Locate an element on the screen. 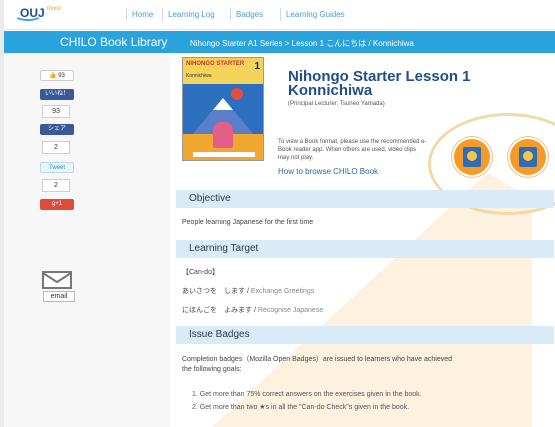 This screenshot has height=427, width=555. book-format-download-button is located at coordinates (472, 157).